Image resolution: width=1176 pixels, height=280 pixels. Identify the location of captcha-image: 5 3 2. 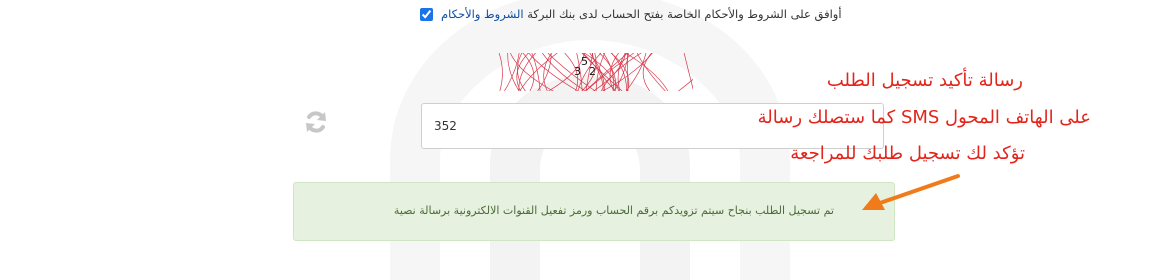
(595, 72).